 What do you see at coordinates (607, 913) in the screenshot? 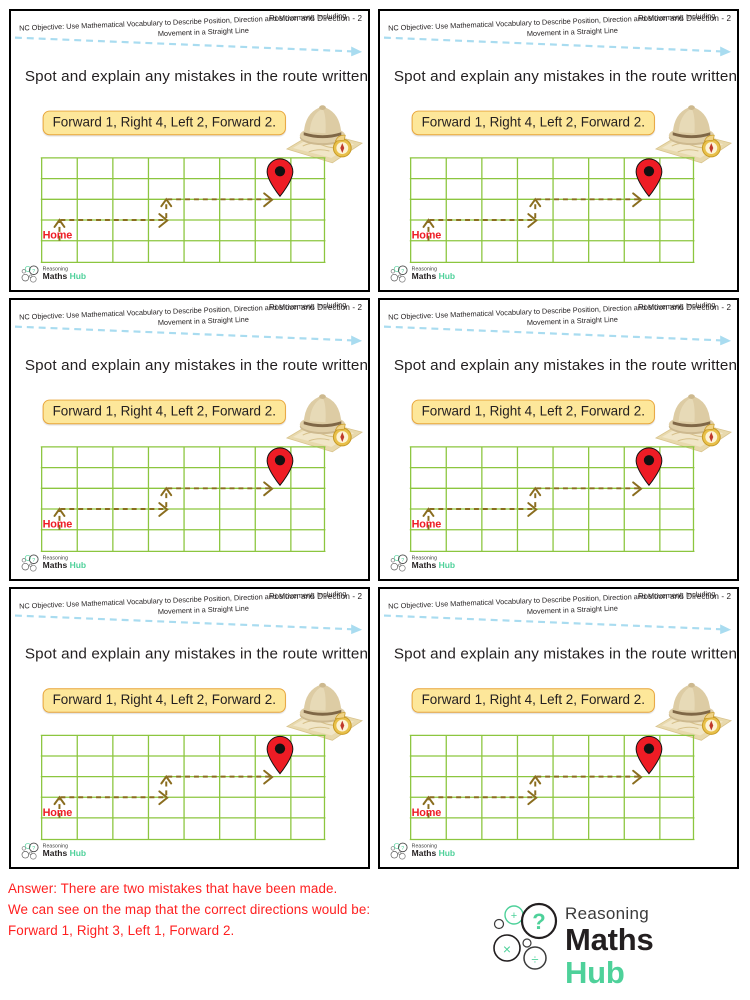
I see `brand-word-reasoning: Reasoning` at bounding box center [607, 913].